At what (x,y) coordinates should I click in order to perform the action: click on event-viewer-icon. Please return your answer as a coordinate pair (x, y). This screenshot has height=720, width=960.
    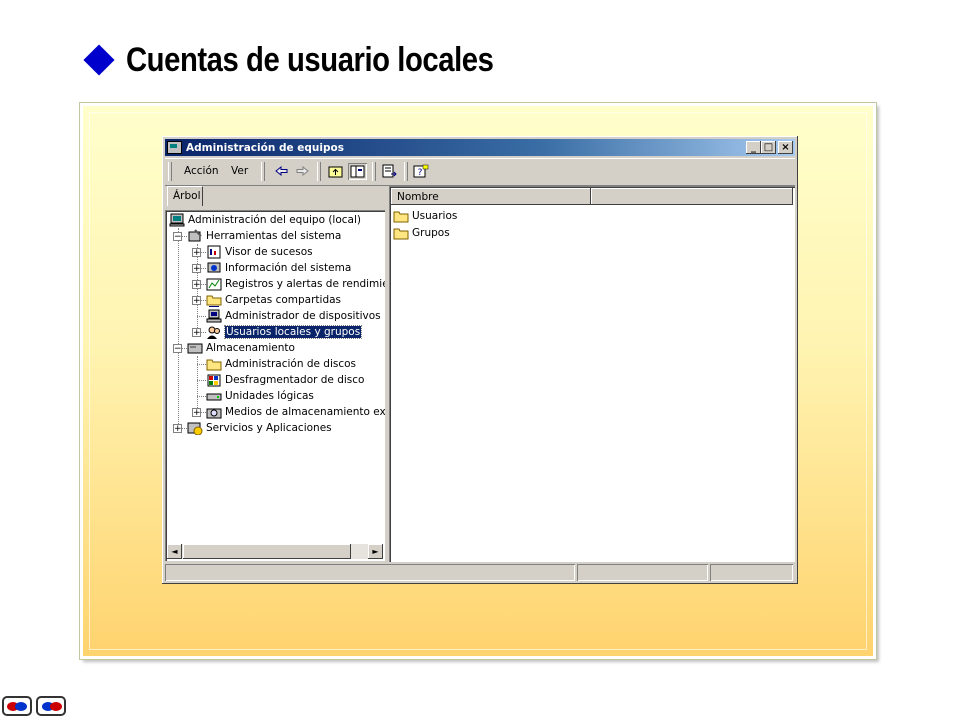
    Looking at the image, I should click on (214, 252).